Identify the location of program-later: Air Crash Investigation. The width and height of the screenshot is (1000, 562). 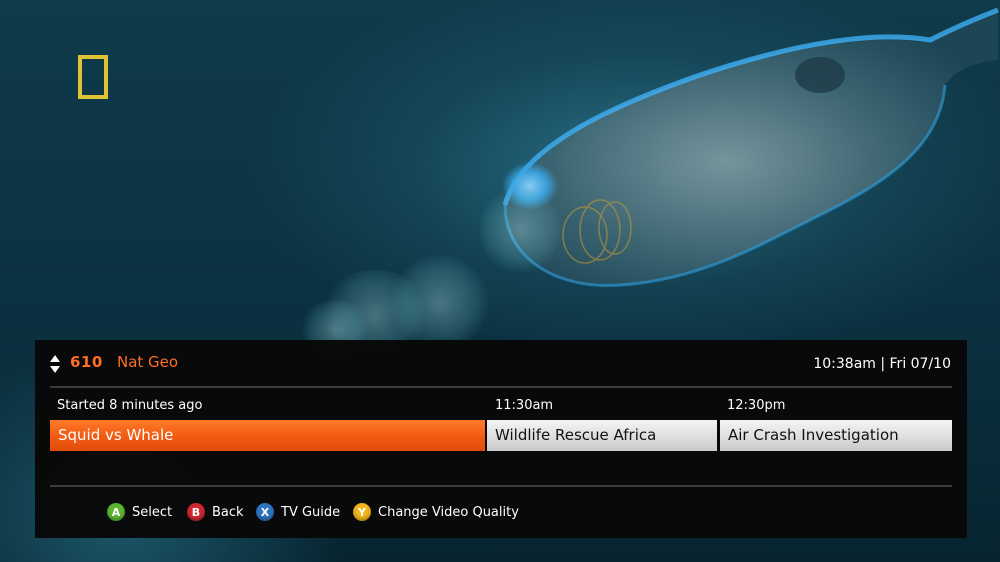
(836, 435).